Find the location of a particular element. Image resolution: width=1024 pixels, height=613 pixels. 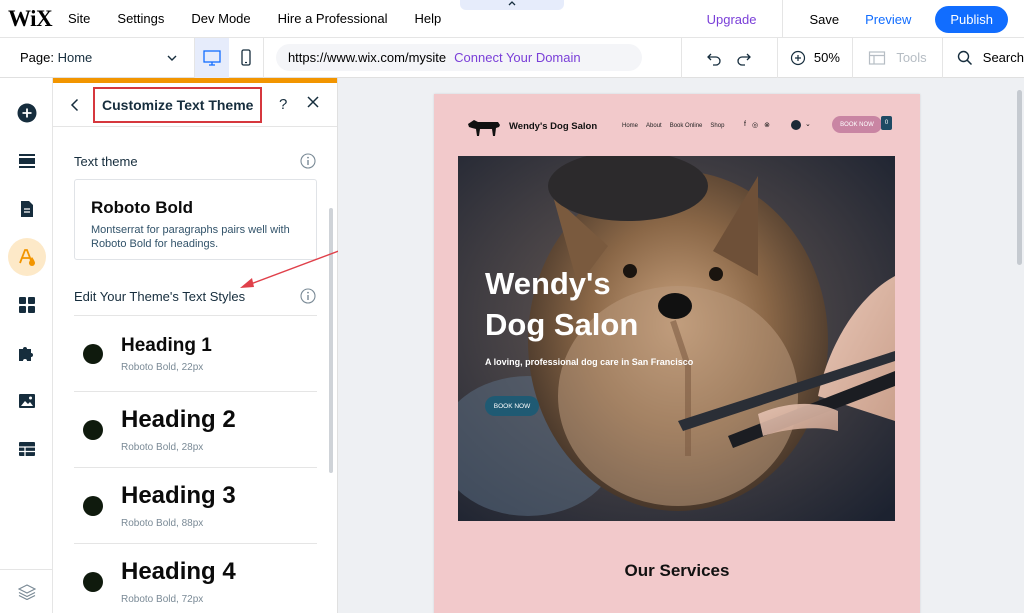

edit-styles-label: Edit Your Theme's Text Styles is located at coordinates (160, 296).